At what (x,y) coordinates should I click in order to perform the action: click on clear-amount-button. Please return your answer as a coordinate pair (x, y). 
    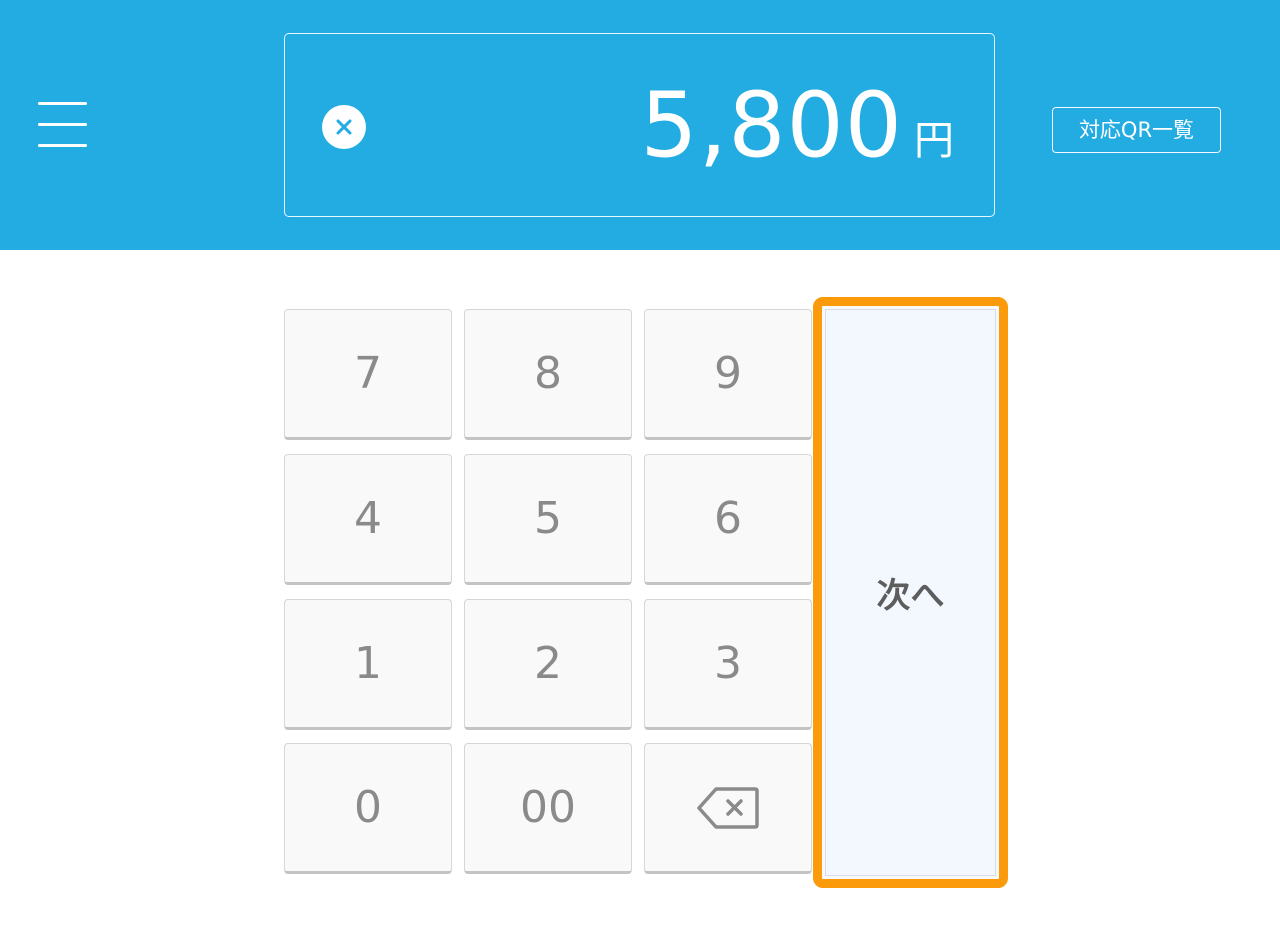
    Looking at the image, I should click on (344, 127).